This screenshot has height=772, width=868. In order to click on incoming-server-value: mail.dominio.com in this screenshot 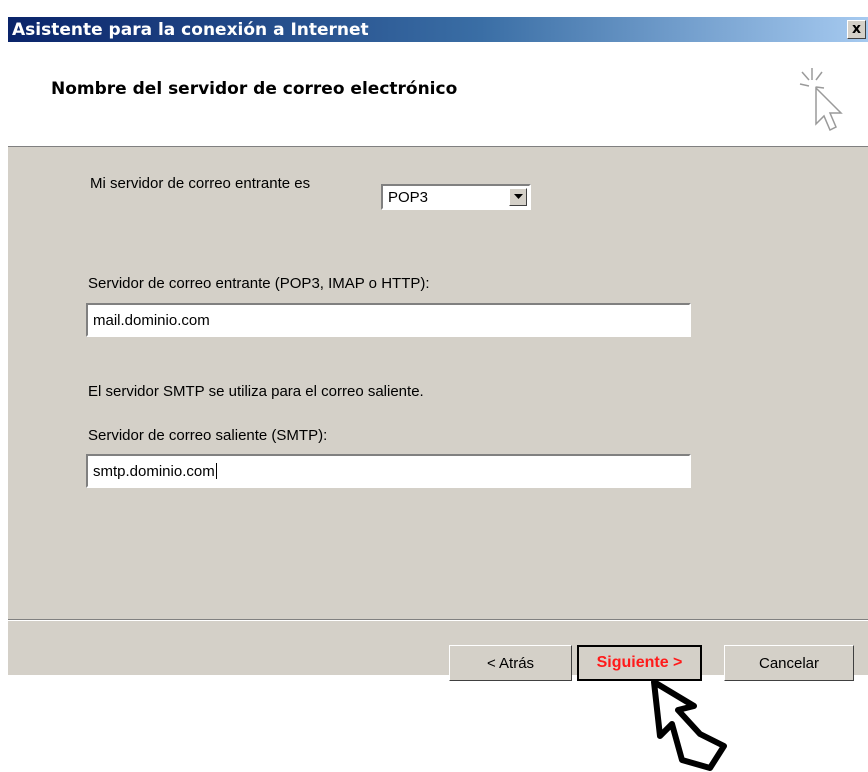, I will do `click(151, 320)`.